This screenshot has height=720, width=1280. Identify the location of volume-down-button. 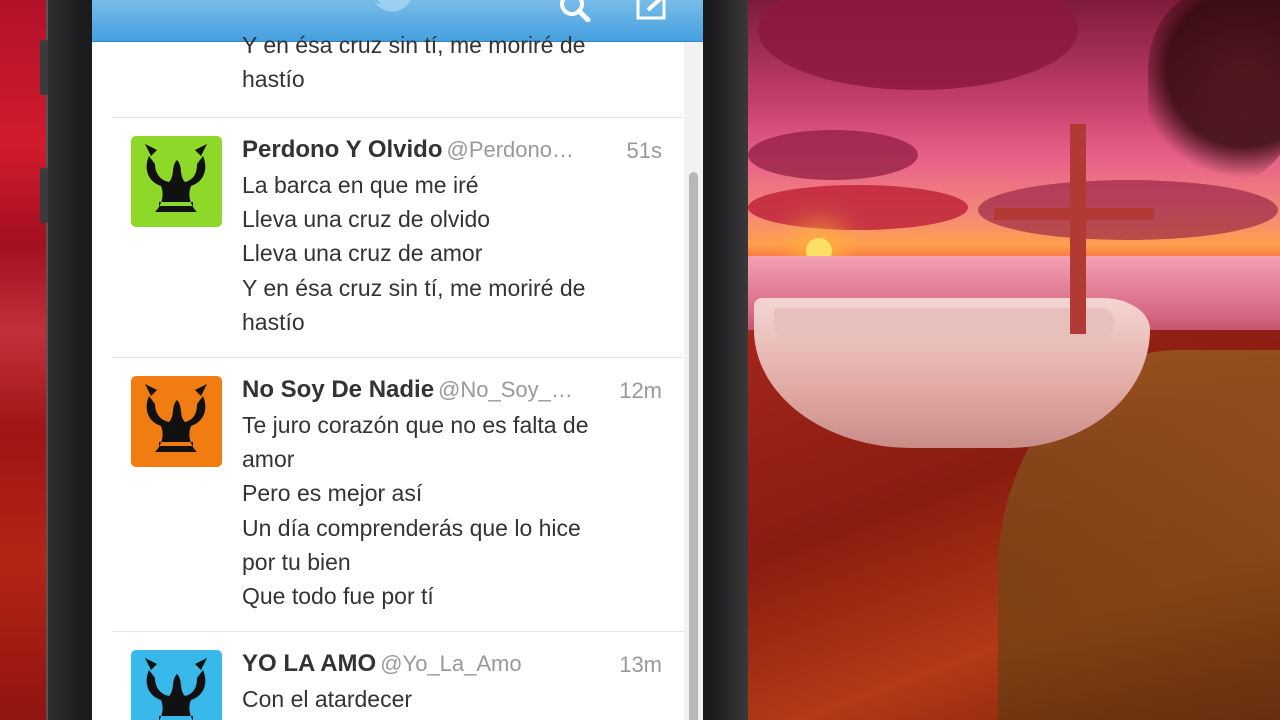
(44, 195).